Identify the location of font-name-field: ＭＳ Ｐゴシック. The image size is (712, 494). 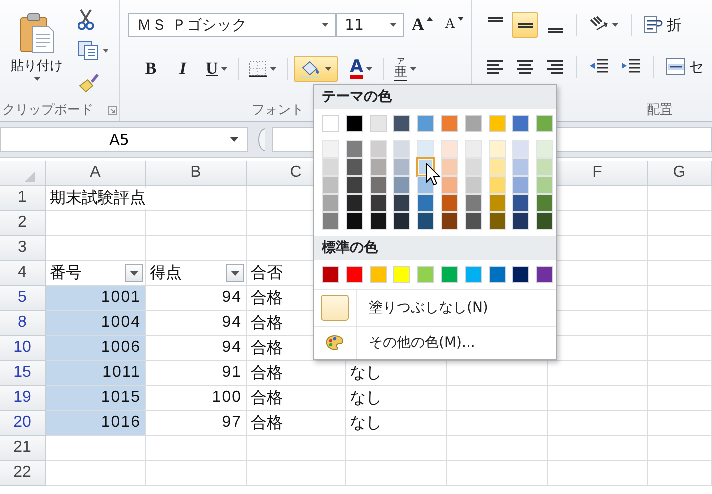
(232, 25).